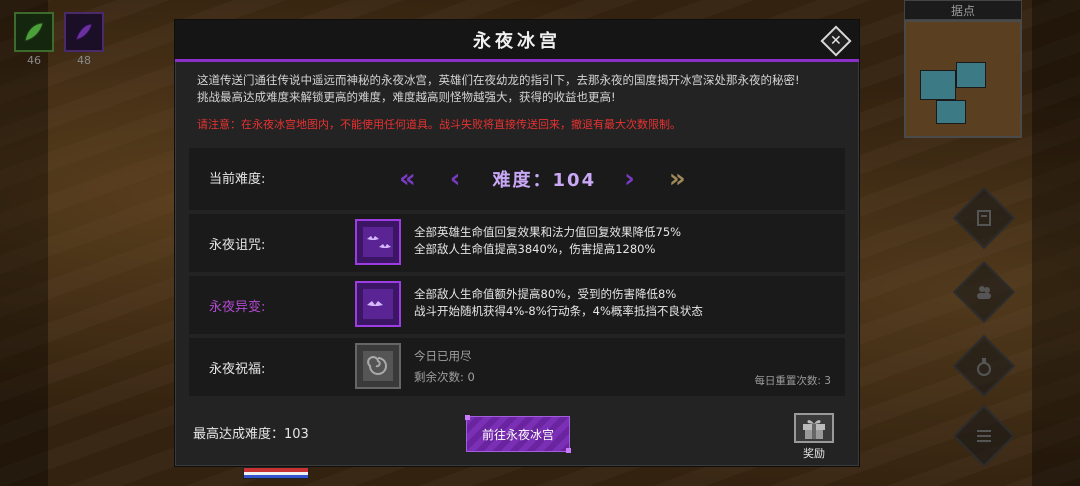  I want to click on prev-difficulty-arrow: ‹, so click(455, 179).